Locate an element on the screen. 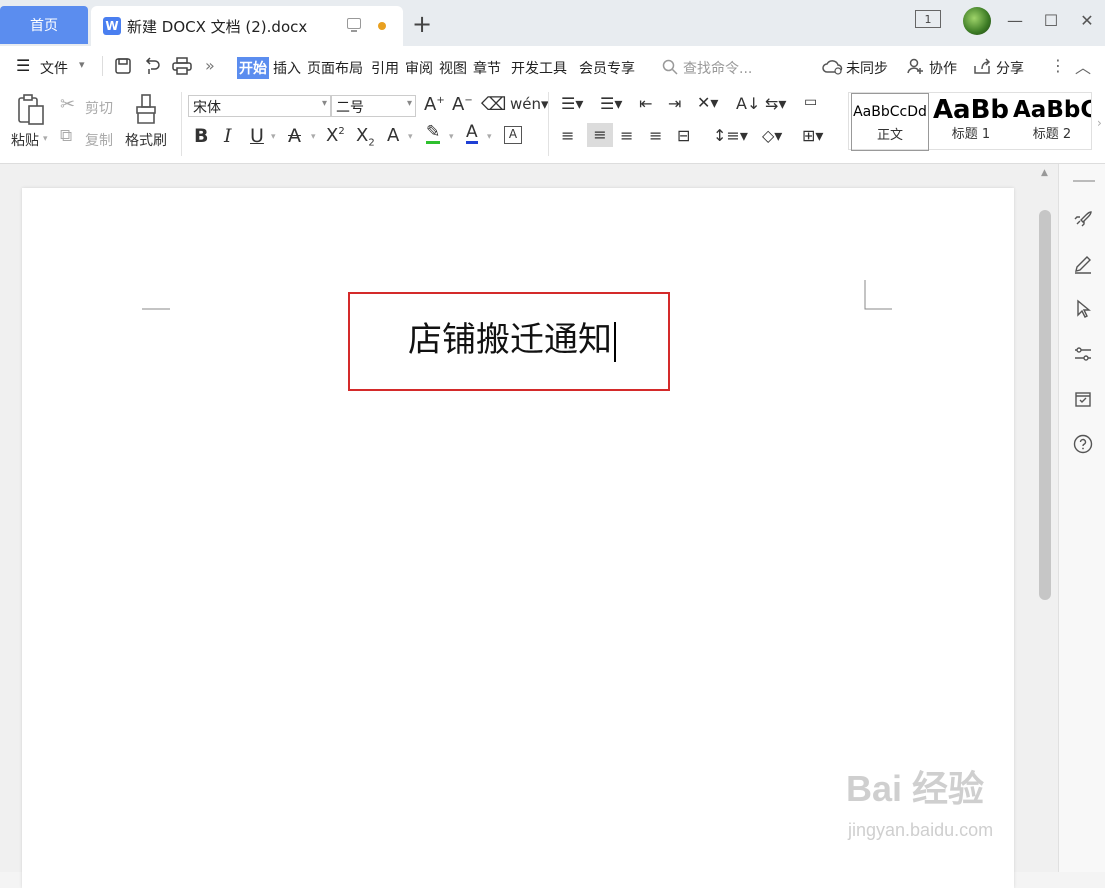 Image resolution: width=1105 pixels, height=888 pixels. decrease-indent-icon: ⇤ is located at coordinates (645, 103).